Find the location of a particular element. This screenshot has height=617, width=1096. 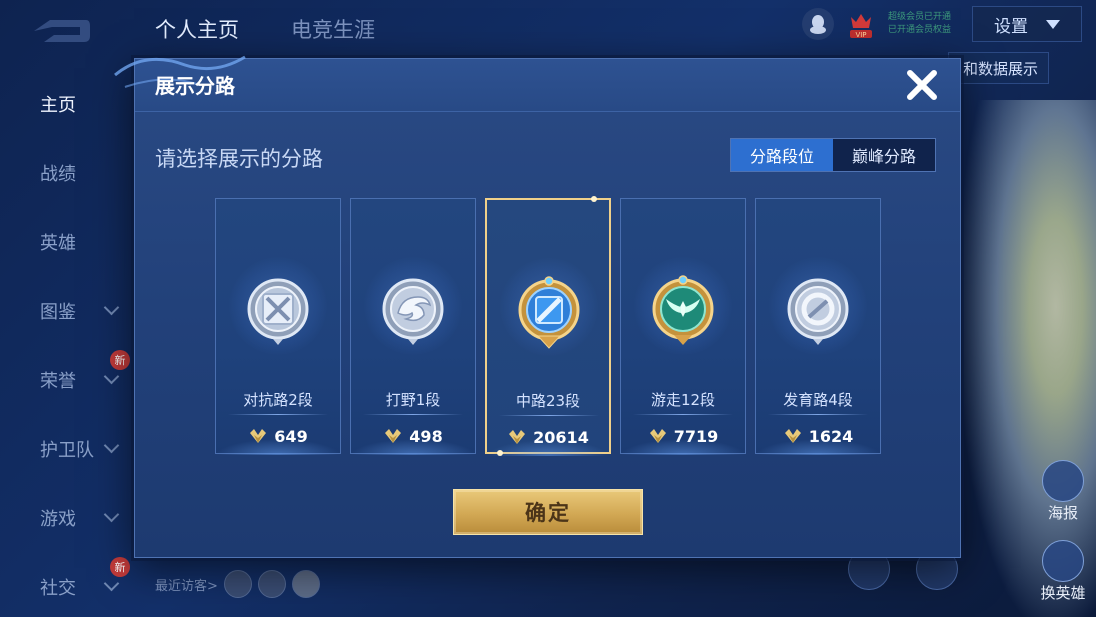

vip-crown-icon: VIP is located at coordinates (861, 24).